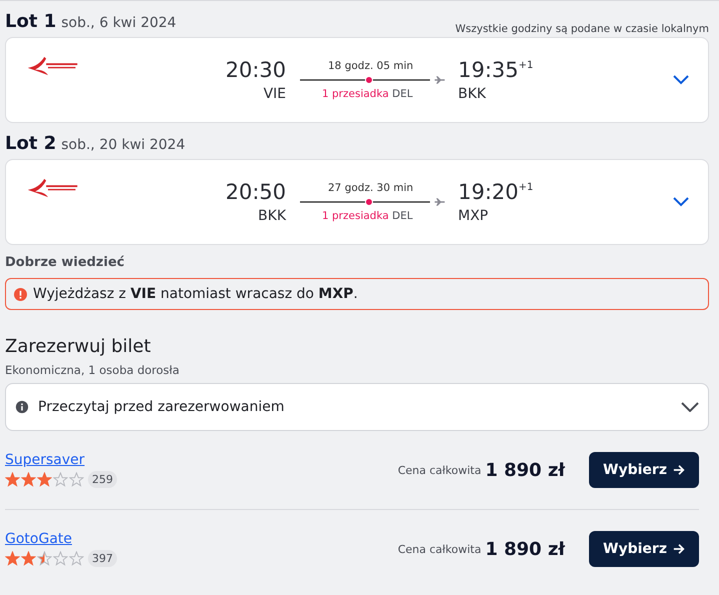 Image resolution: width=719 pixels, height=595 pixels. I want to click on timezone-note: Wszystkie godziny są podane w czasie lokalnym, so click(582, 30).